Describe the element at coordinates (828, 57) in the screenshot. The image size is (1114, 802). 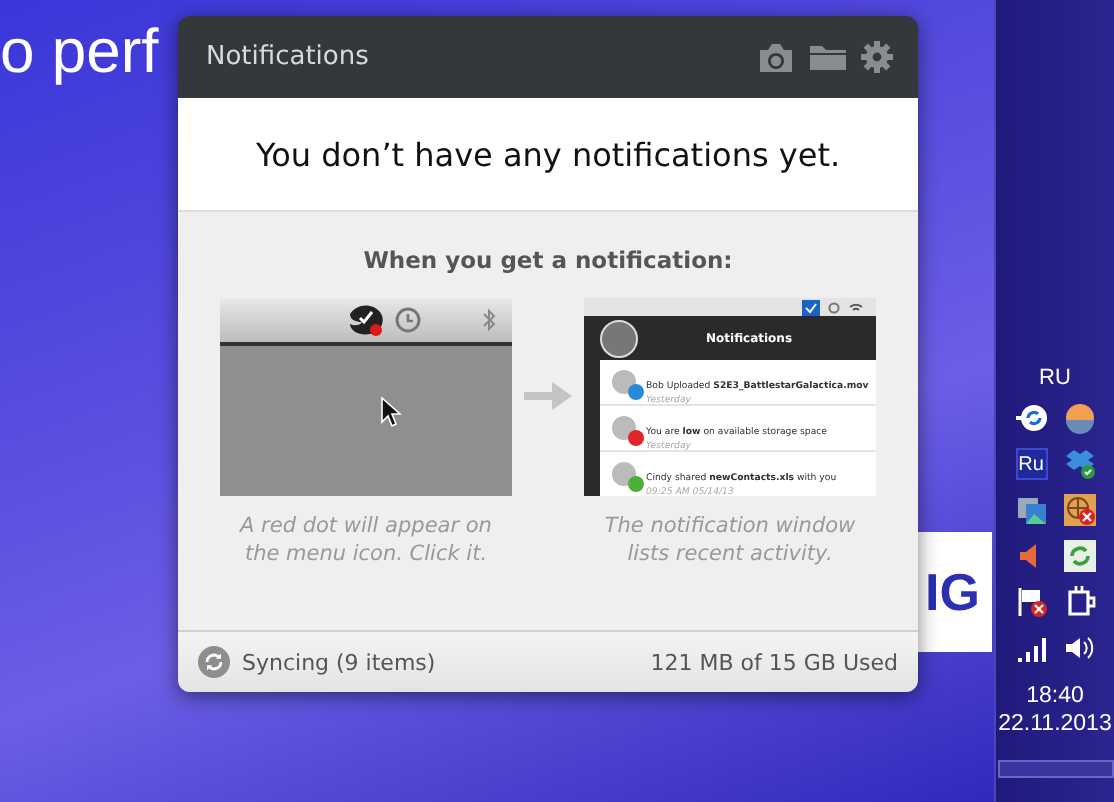
I see `folder-icon` at that location.